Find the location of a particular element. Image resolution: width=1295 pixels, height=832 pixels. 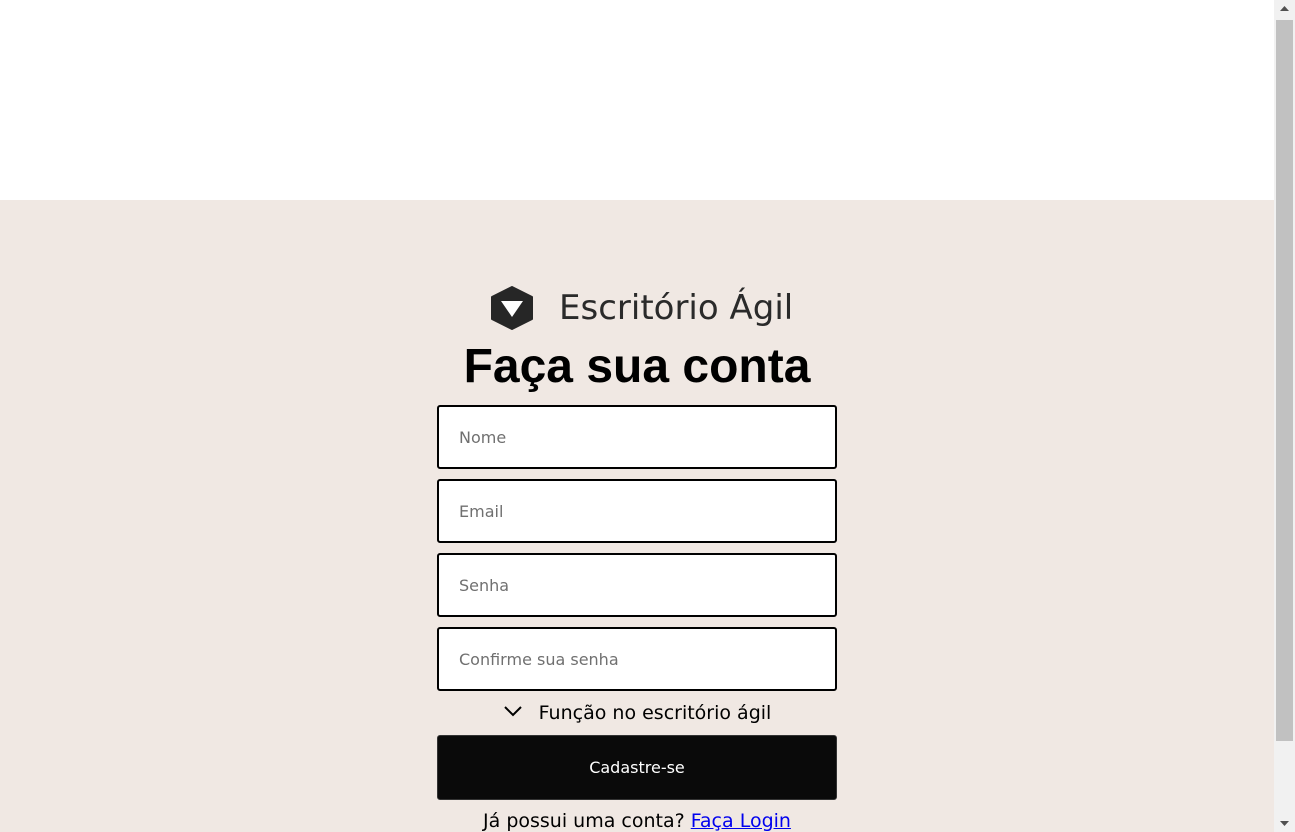

scroll-up-arrow-icon is located at coordinates (1284, 8).